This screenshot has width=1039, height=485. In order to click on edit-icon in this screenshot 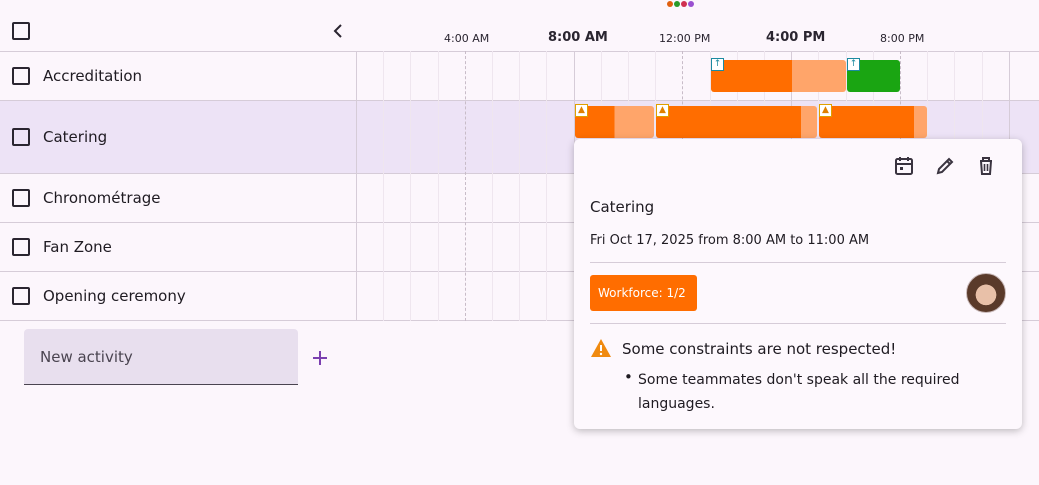, I will do `click(945, 166)`.